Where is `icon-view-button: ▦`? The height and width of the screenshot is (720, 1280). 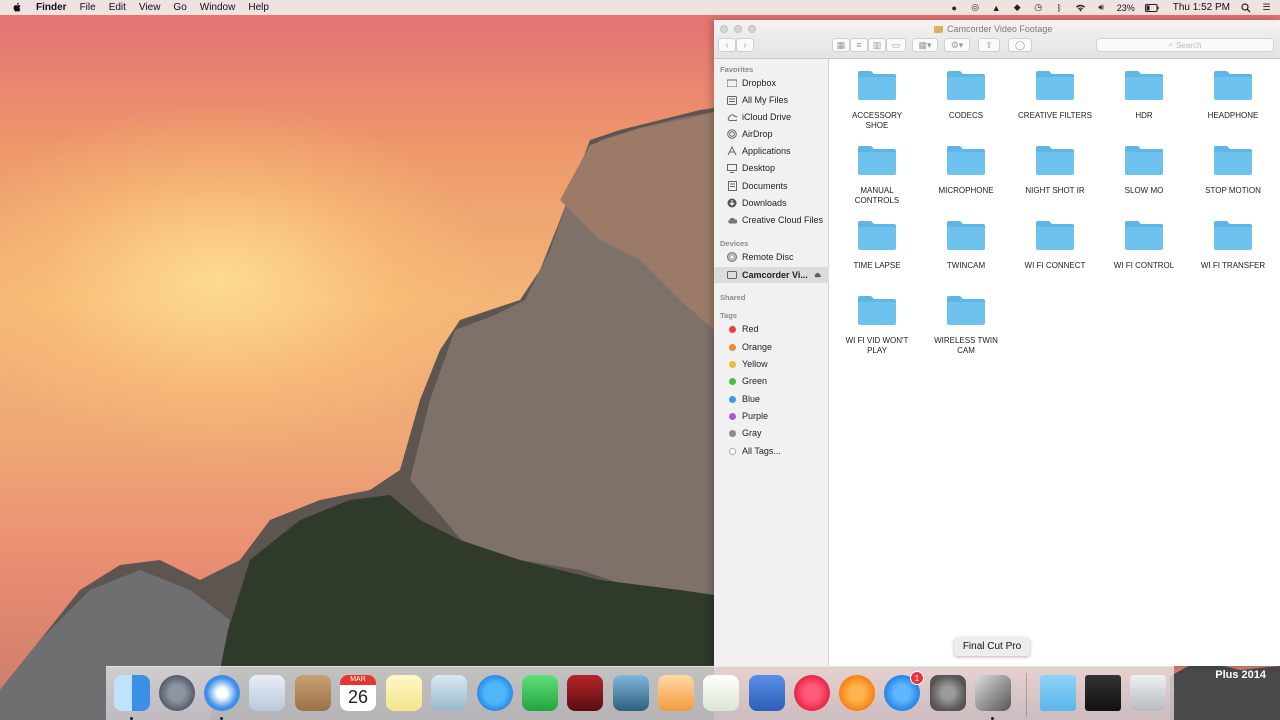
icon-view-button: ▦ is located at coordinates (841, 45).